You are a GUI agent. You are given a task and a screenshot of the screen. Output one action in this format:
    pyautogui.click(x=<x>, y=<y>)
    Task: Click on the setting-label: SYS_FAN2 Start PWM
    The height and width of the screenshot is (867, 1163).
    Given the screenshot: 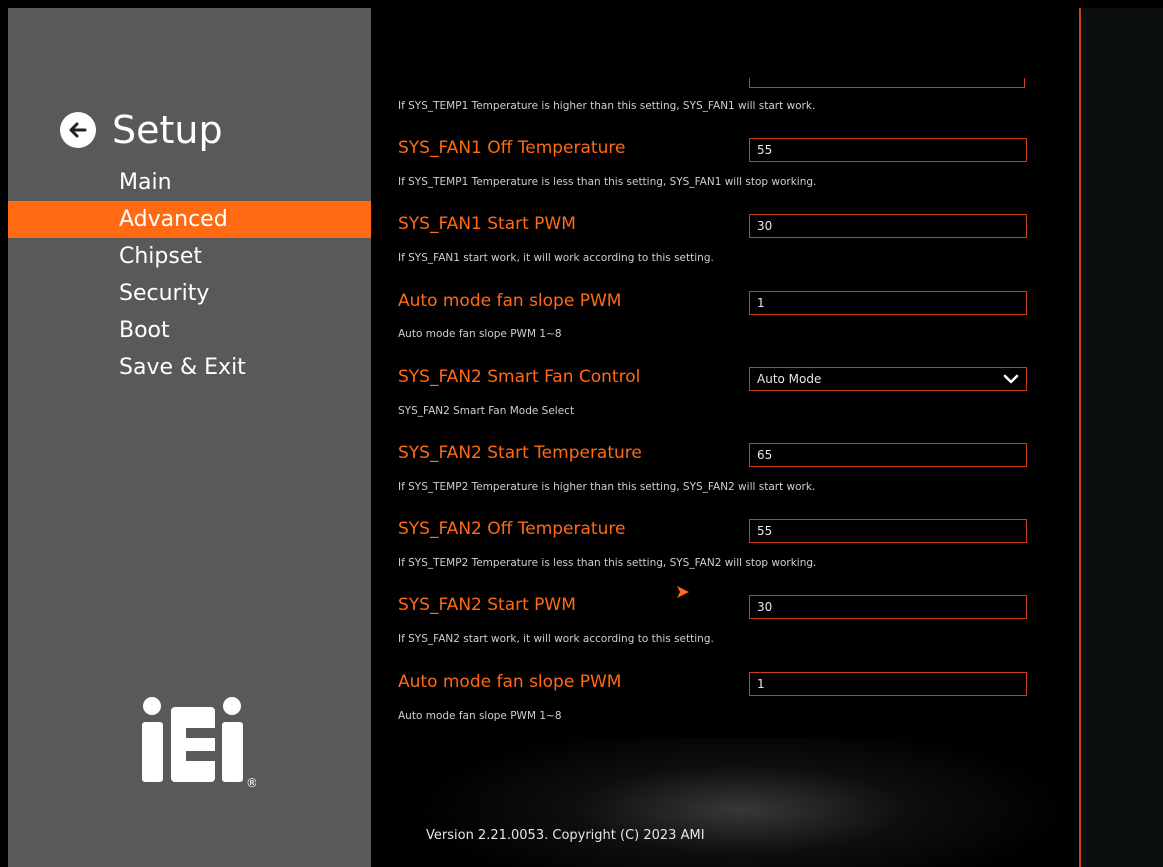 What is the action you would take?
    pyautogui.click(x=487, y=605)
    